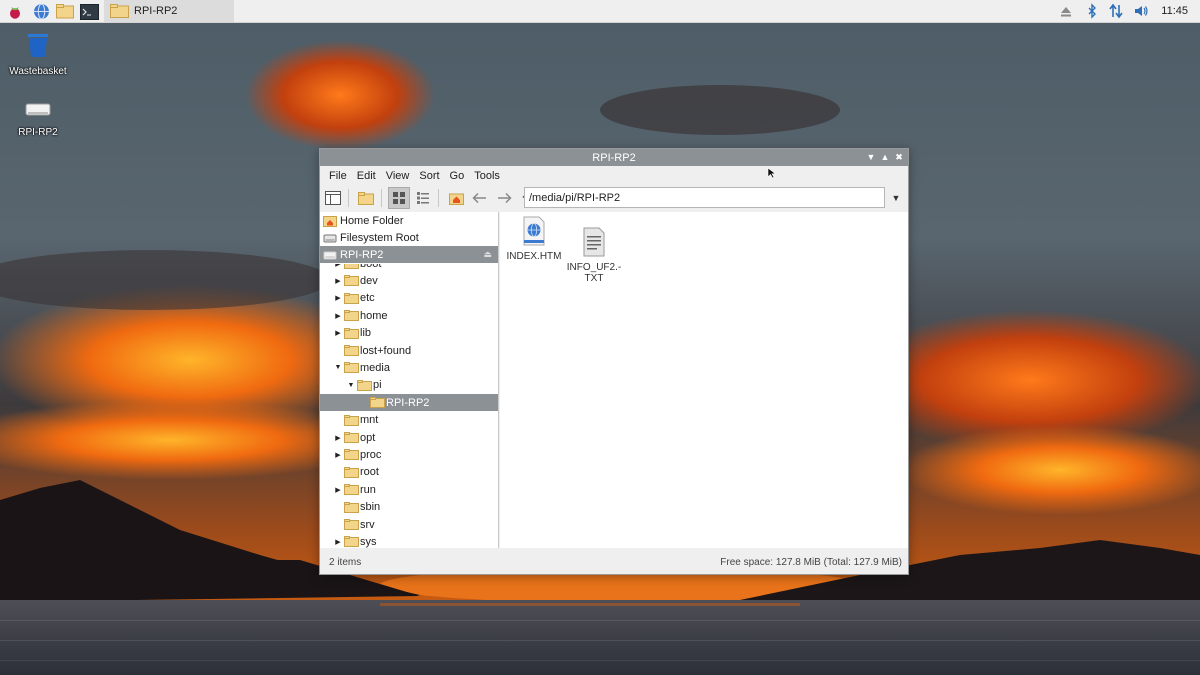  I want to click on back-arrow-icon, so click(479, 198).